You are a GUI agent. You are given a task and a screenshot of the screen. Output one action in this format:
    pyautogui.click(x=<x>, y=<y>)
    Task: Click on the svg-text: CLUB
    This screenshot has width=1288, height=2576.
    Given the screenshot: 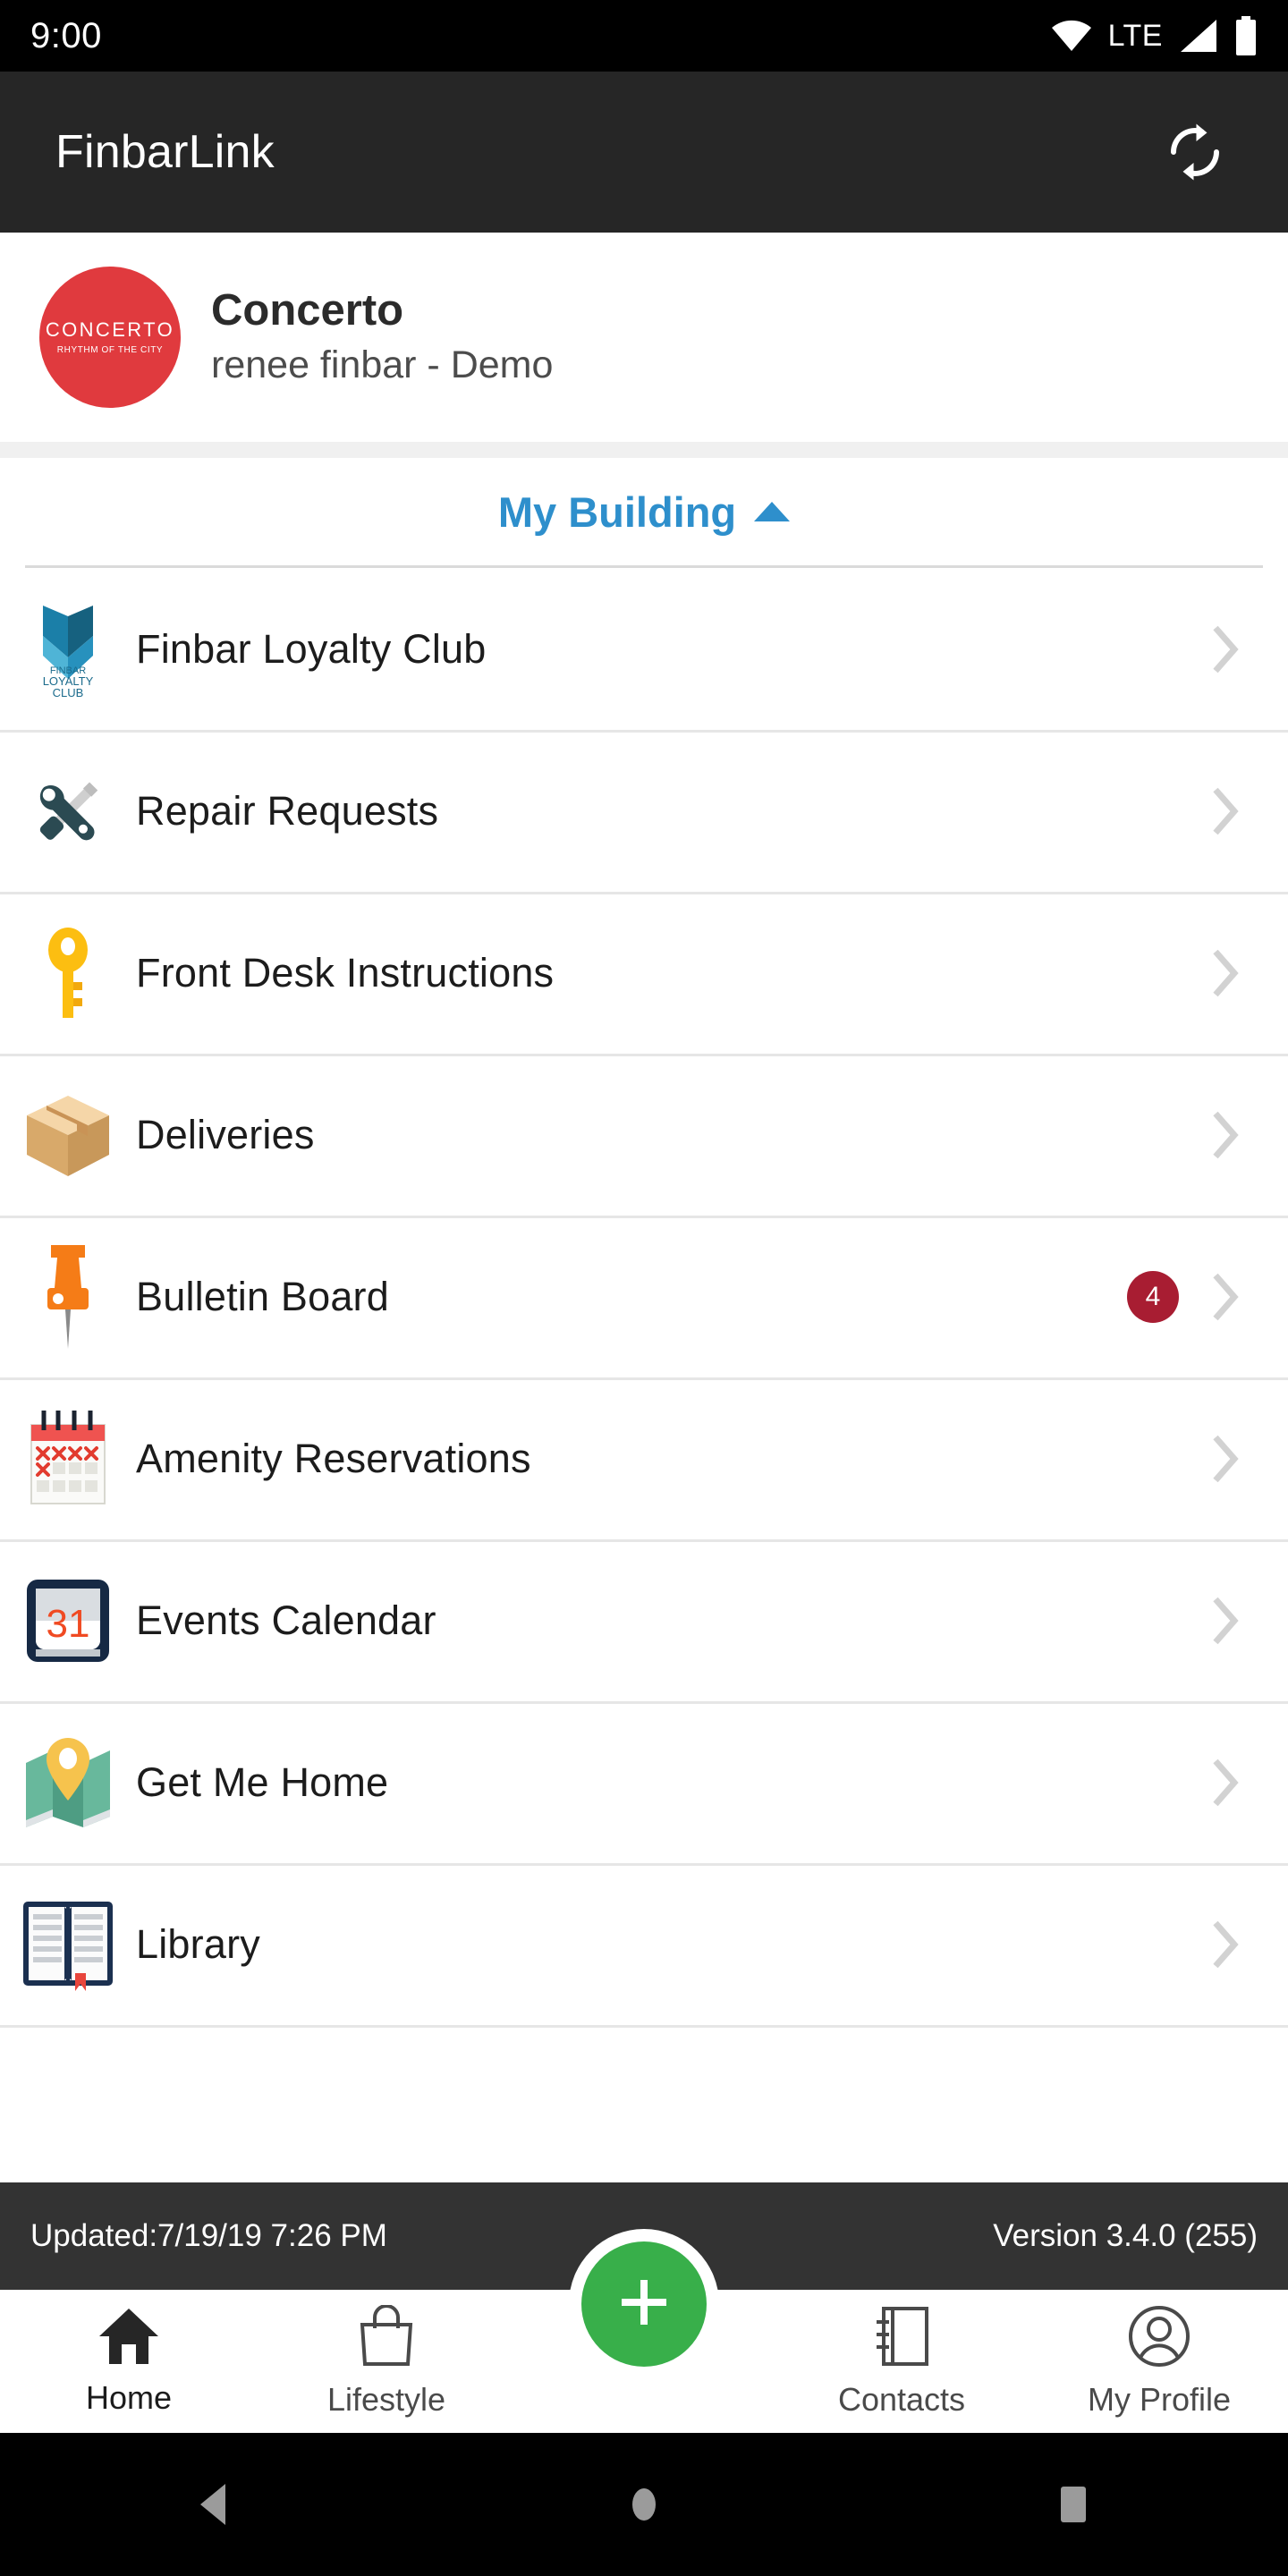 What is the action you would take?
    pyautogui.click(x=68, y=692)
    